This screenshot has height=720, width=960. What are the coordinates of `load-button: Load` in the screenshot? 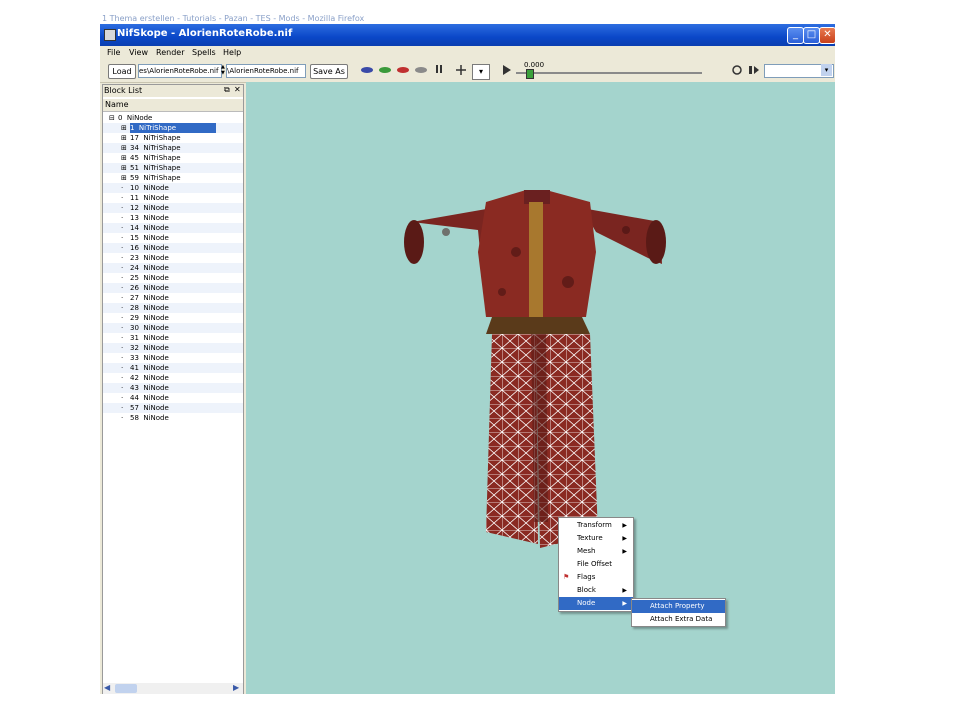 It's located at (122, 71).